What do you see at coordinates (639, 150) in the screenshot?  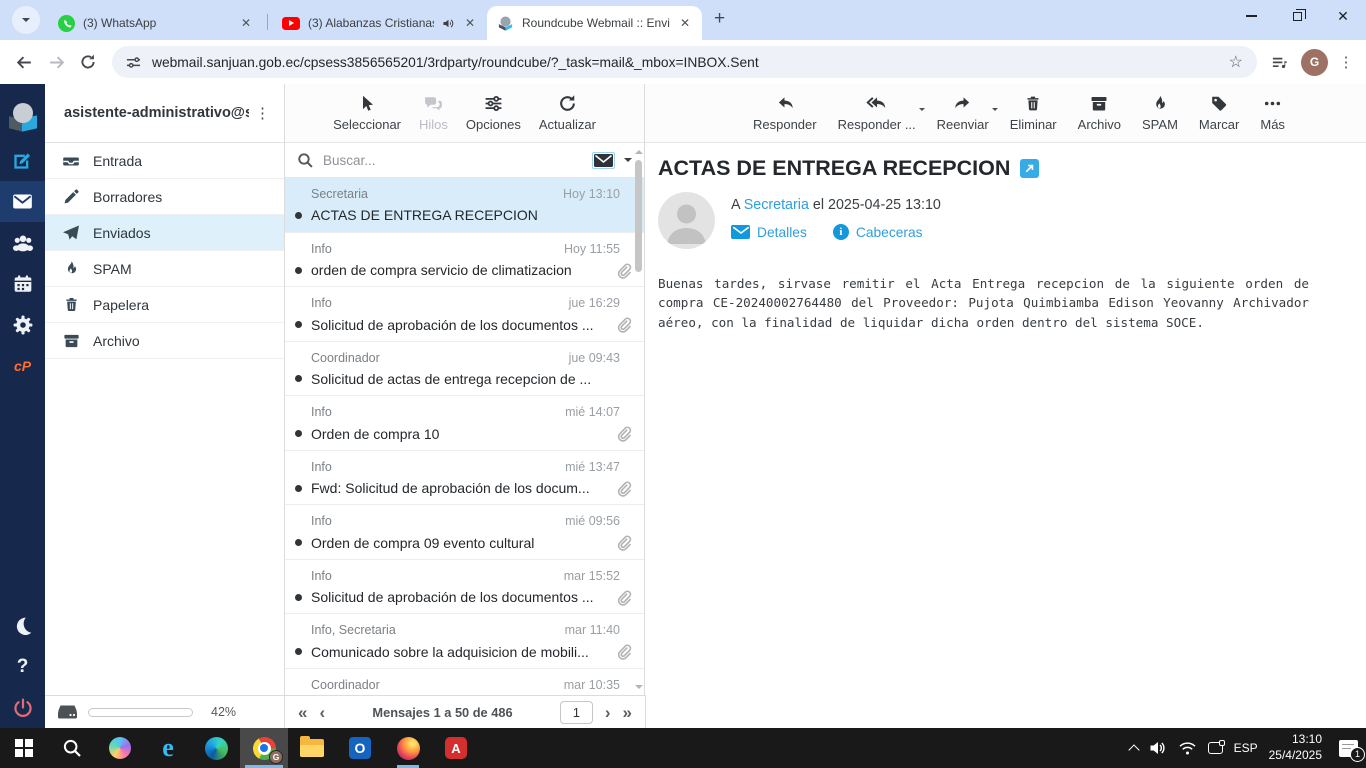 I see `scroll-up-icon` at bounding box center [639, 150].